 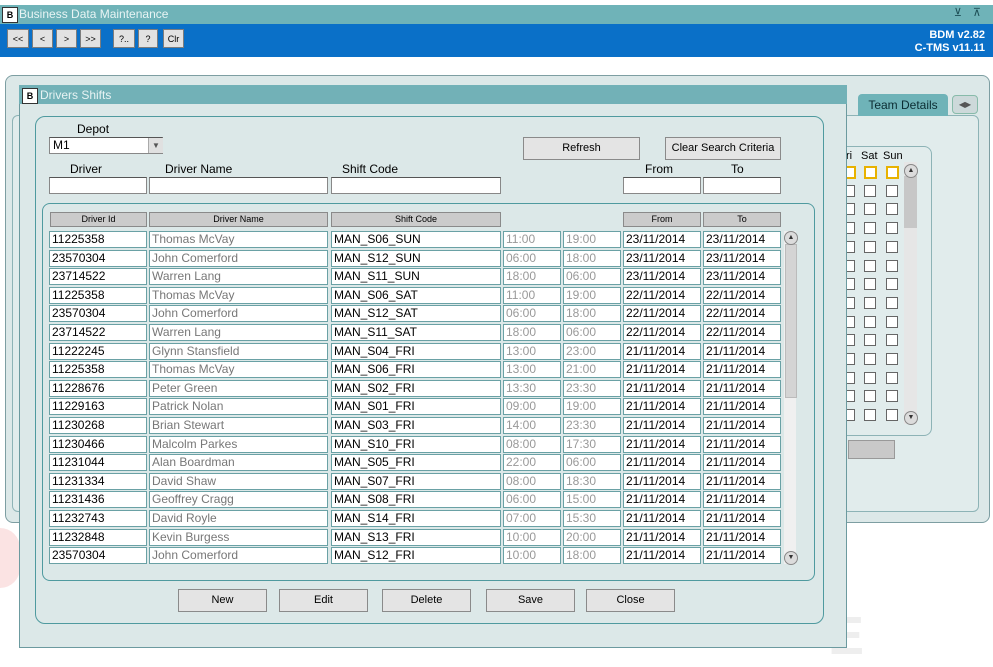 I want to click on cell-driver-id: 11231436, so click(x=98, y=500).